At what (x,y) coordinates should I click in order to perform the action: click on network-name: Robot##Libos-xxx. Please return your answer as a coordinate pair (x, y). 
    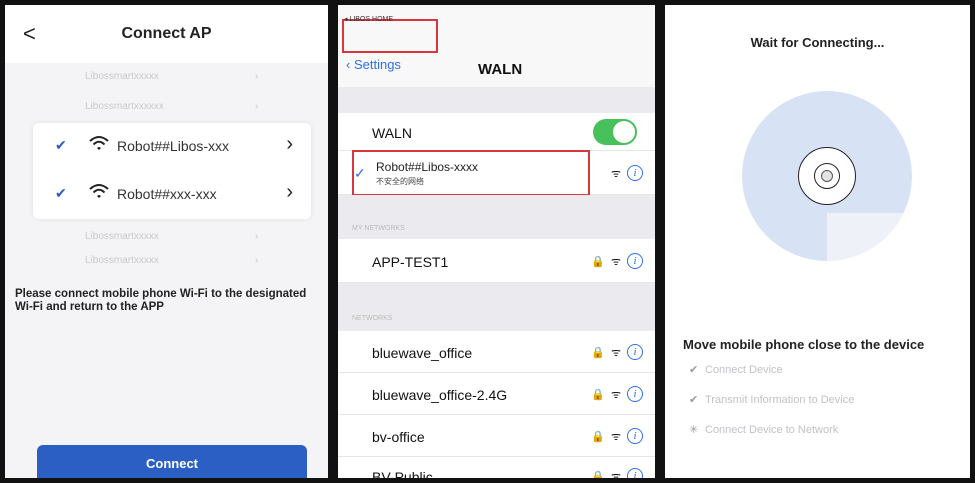
    Looking at the image, I should click on (173, 146).